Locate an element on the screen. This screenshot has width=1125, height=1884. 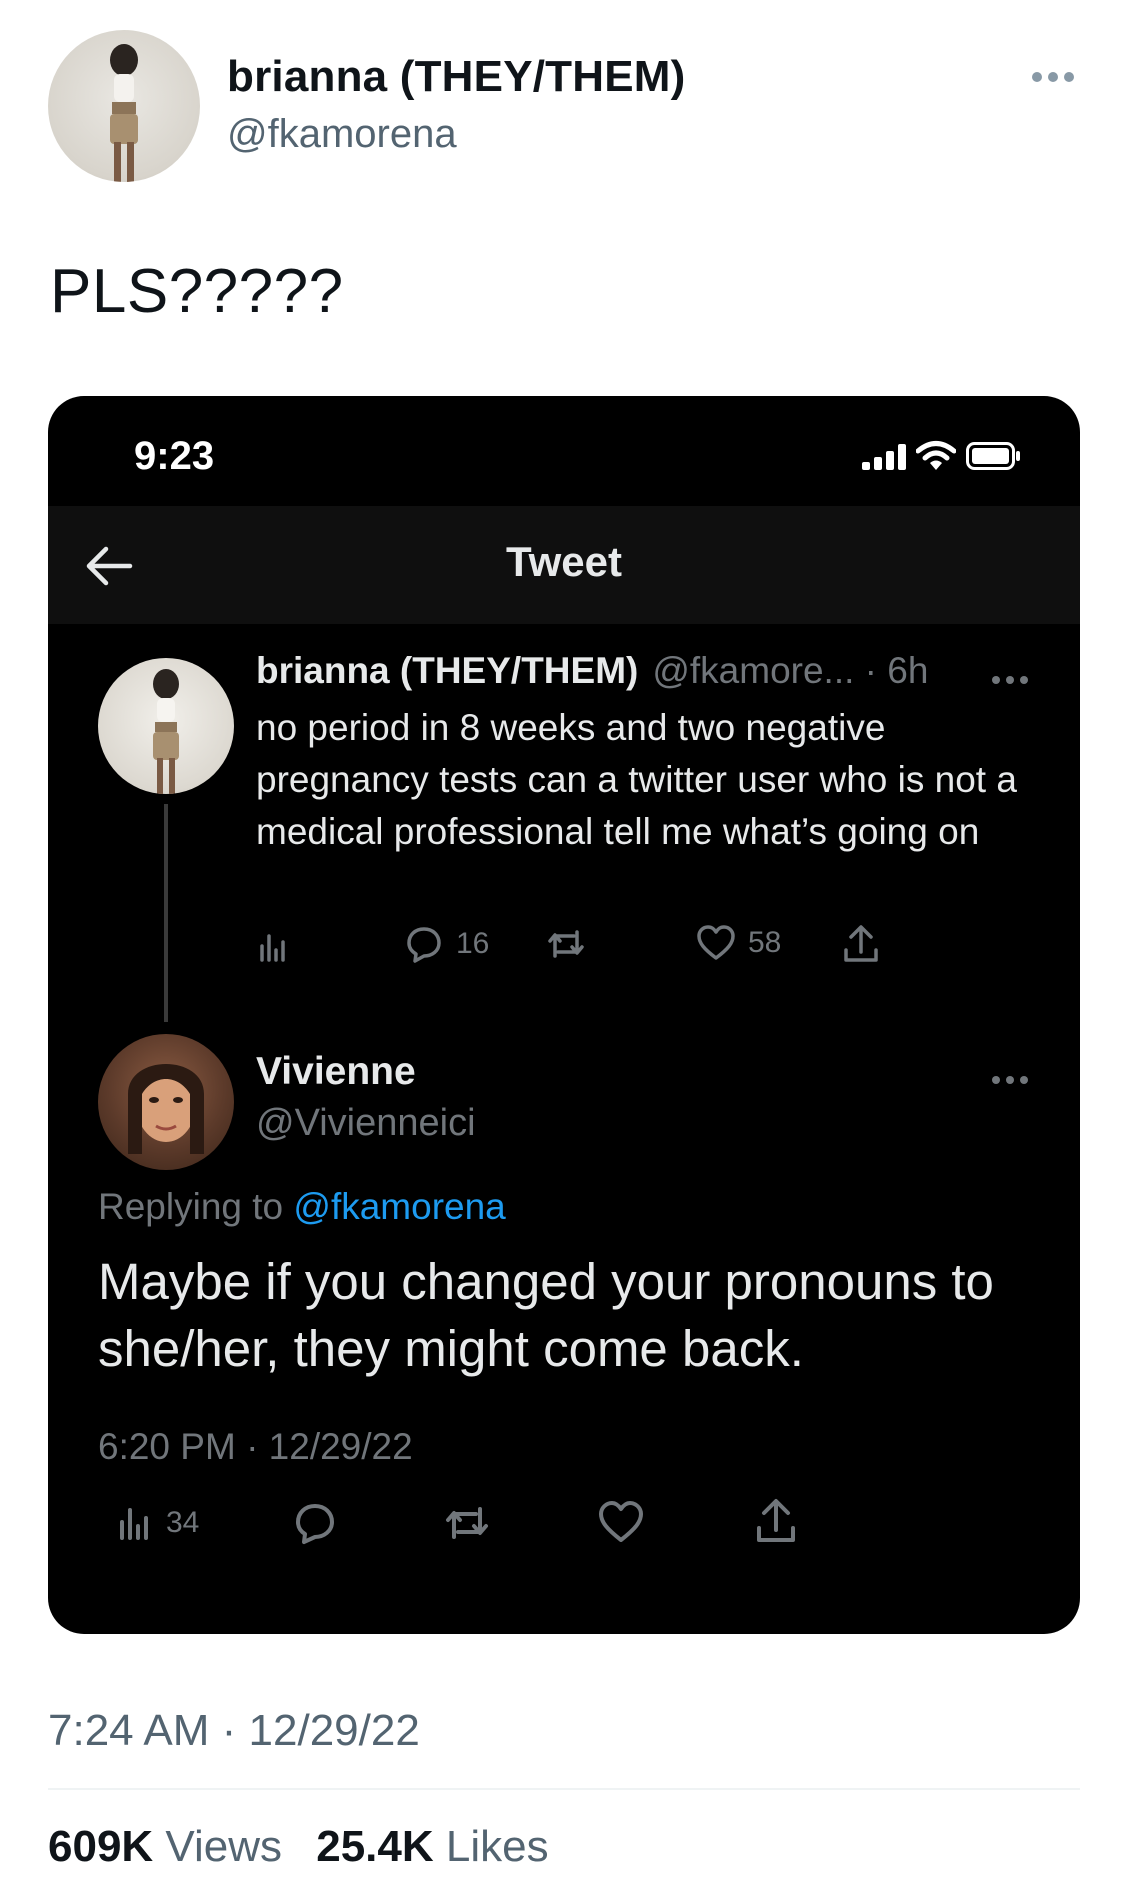
thread-connector is located at coordinates (166, 913).